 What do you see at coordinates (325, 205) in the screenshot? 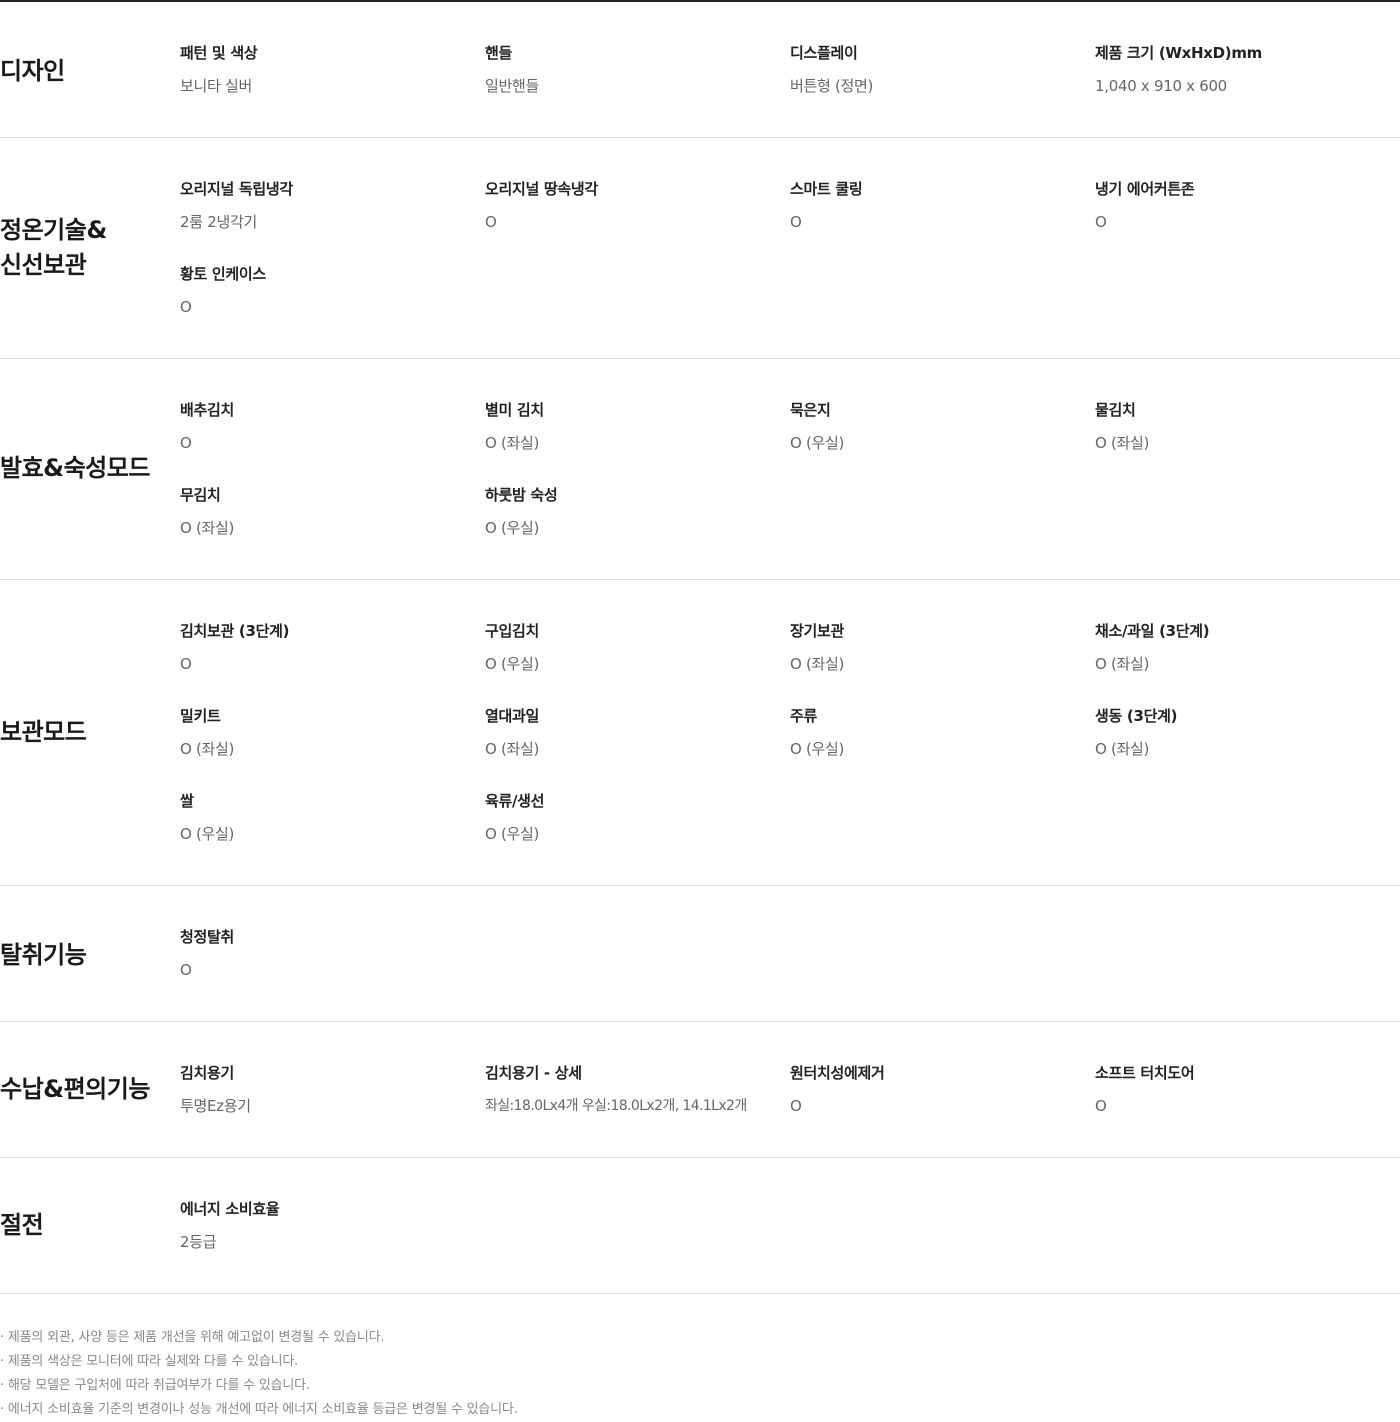
I see `spec-original-independent-cooling: 오리지널 독립냉각 2룸 2냉각기` at bounding box center [325, 205].